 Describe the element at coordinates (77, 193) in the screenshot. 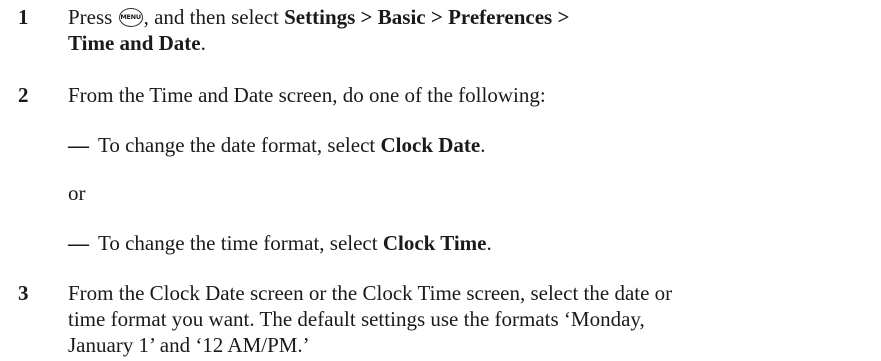

I see `or-text: or` at that location.